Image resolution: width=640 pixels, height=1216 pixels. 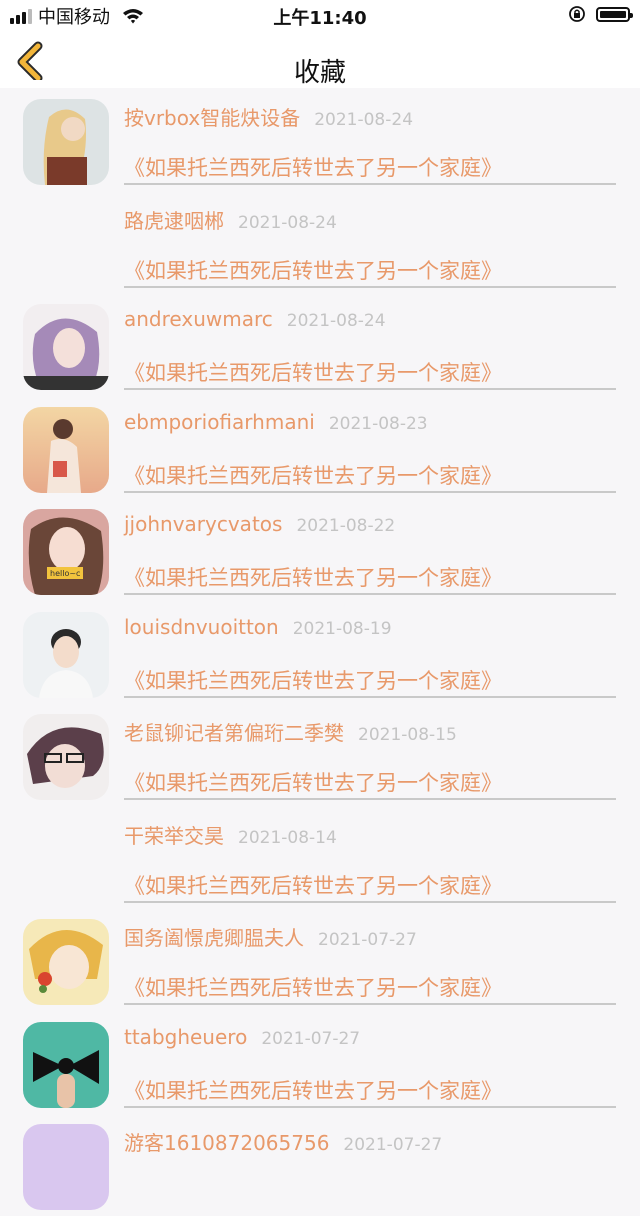 I want to click on list-item: 老鼠铆记者第偏珩二季樊 2021-08-15 《如果托兰西死后转世去了另一个家庭》, so click(x=320, y=754).